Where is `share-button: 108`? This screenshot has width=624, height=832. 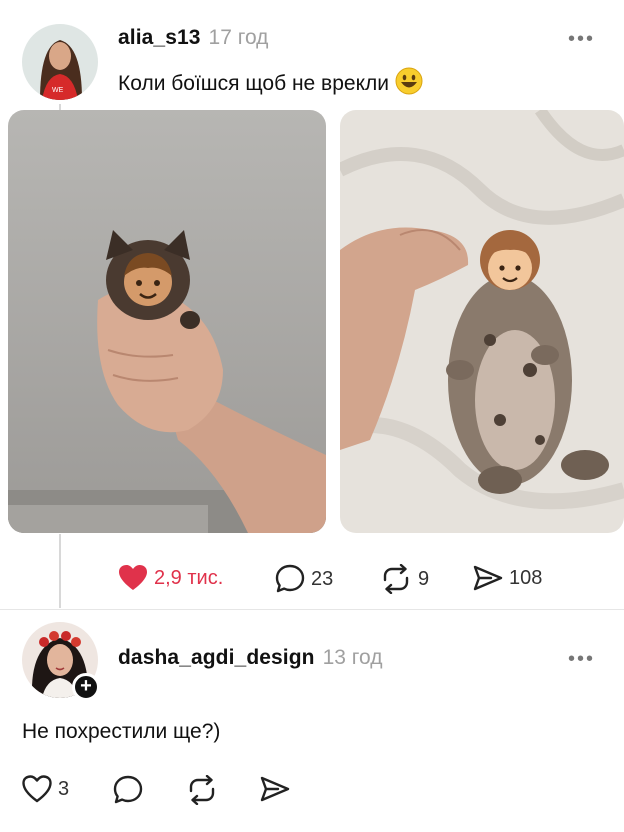
share-button: 108 is located at coordinates (507, 578).